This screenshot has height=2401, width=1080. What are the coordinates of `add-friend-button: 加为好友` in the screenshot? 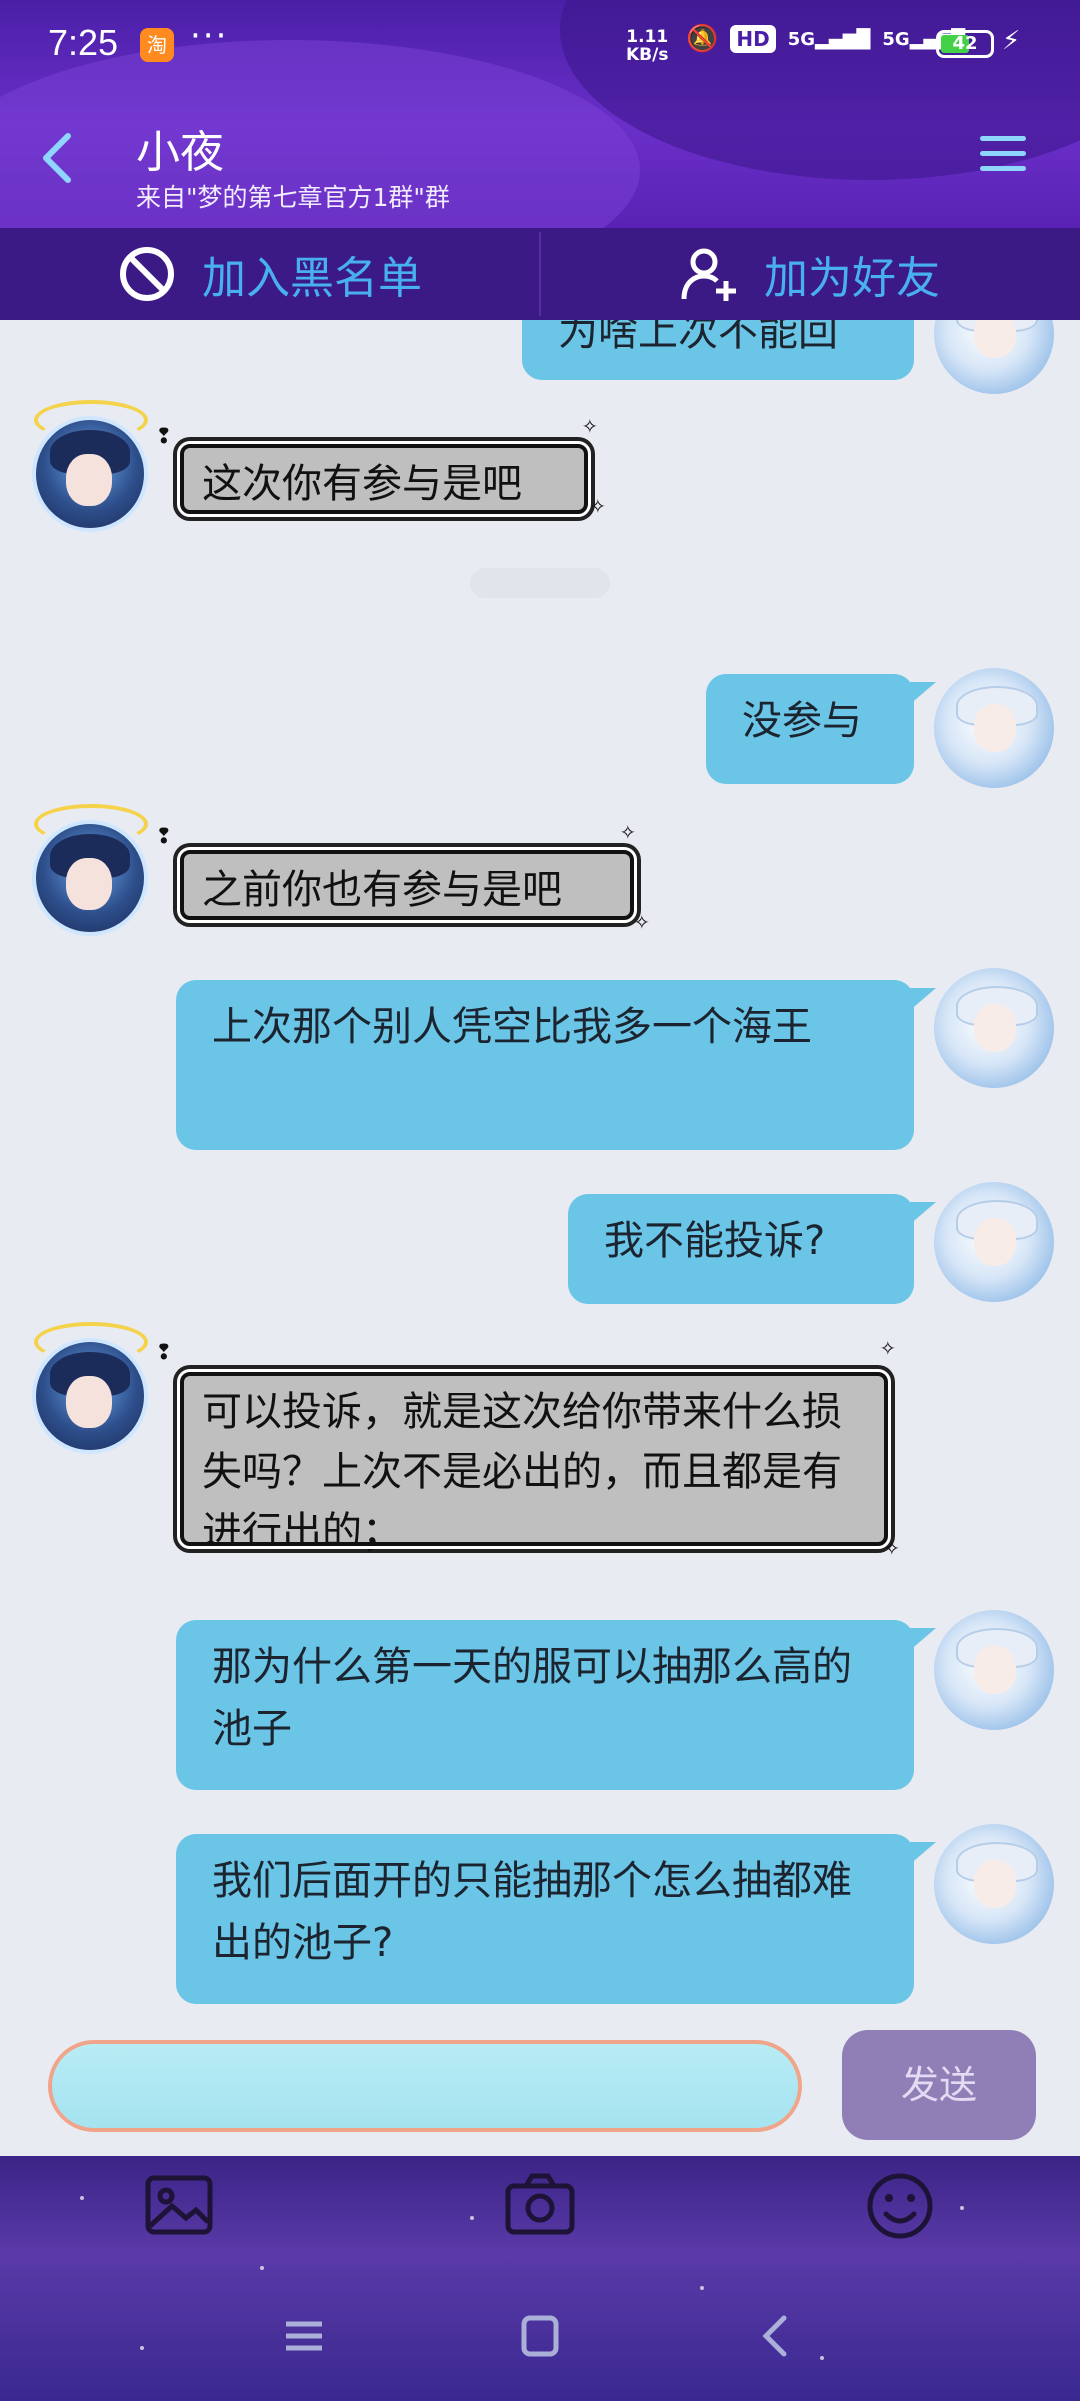 It's located at (810, 274).